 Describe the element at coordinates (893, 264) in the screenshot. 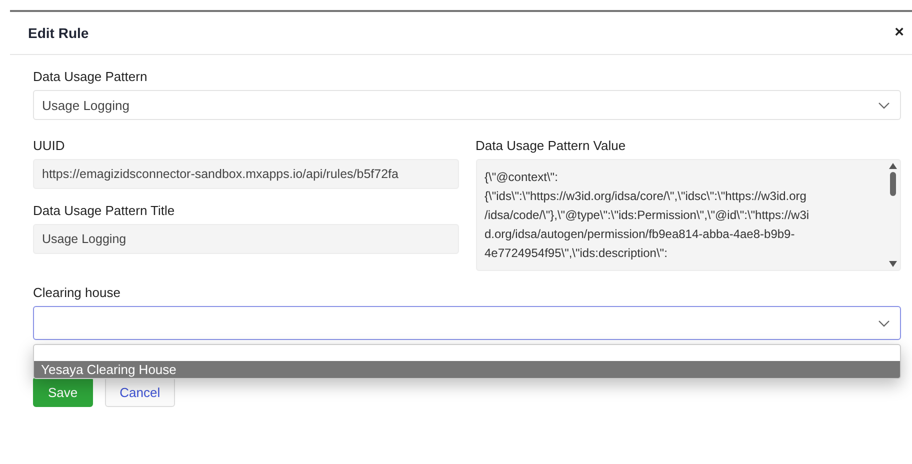

I see `scroll-down-icon` at that location.